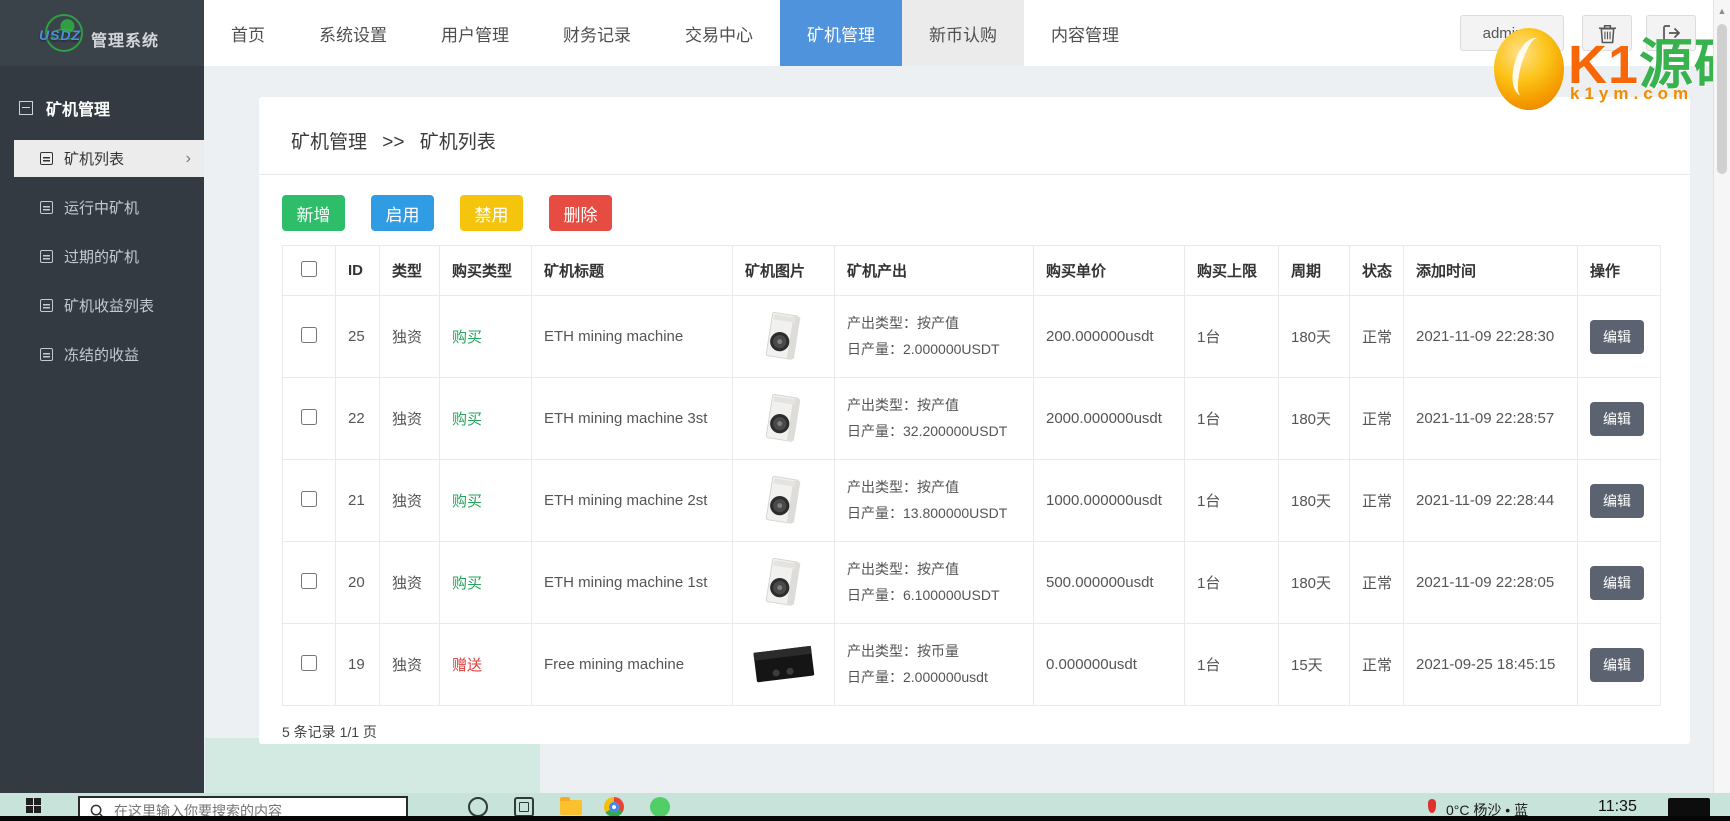  What do you see at coordinates (1314, 582) in the screenshot?
I see `cell-period: 180天` at bounding box center [1314, 582].